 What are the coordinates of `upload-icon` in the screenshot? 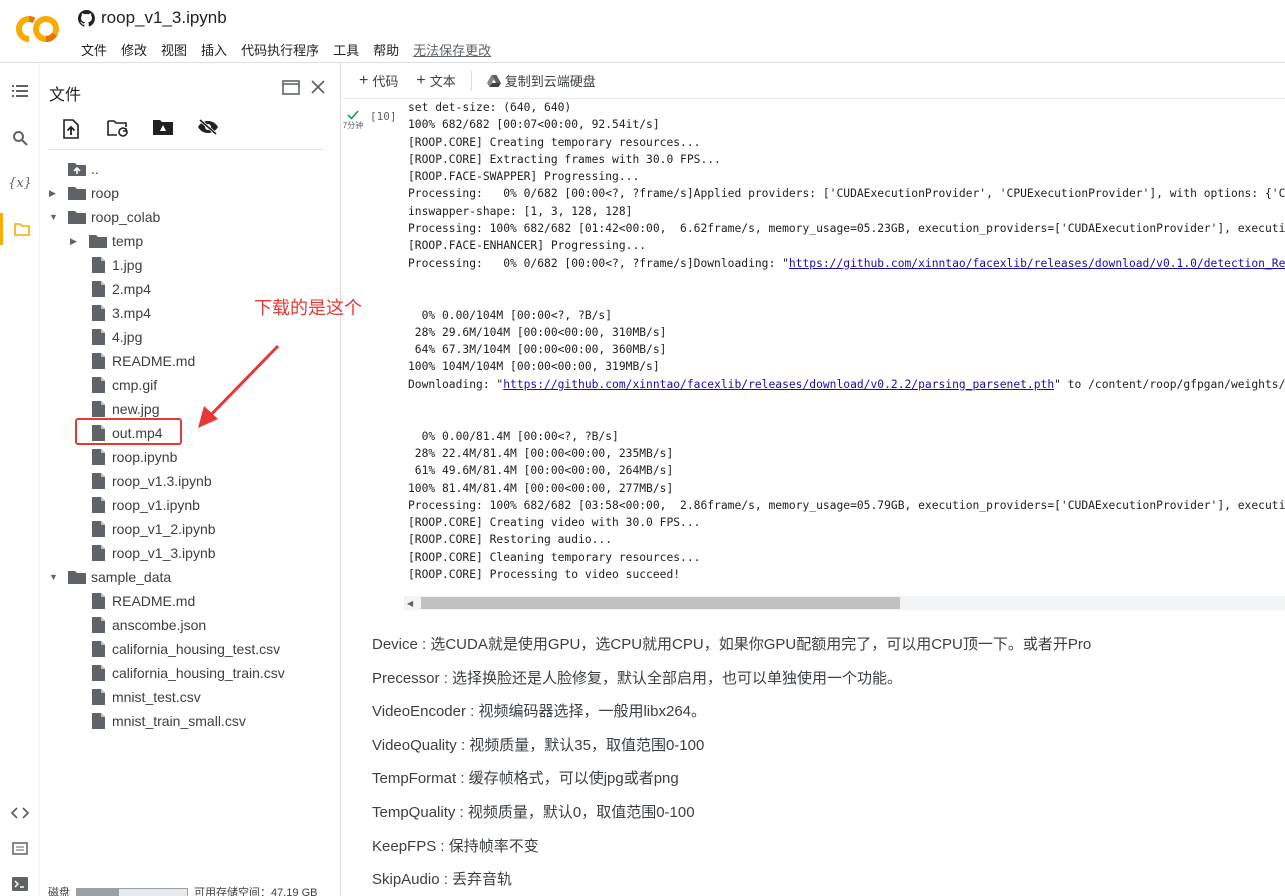 It's located at (84, 129).